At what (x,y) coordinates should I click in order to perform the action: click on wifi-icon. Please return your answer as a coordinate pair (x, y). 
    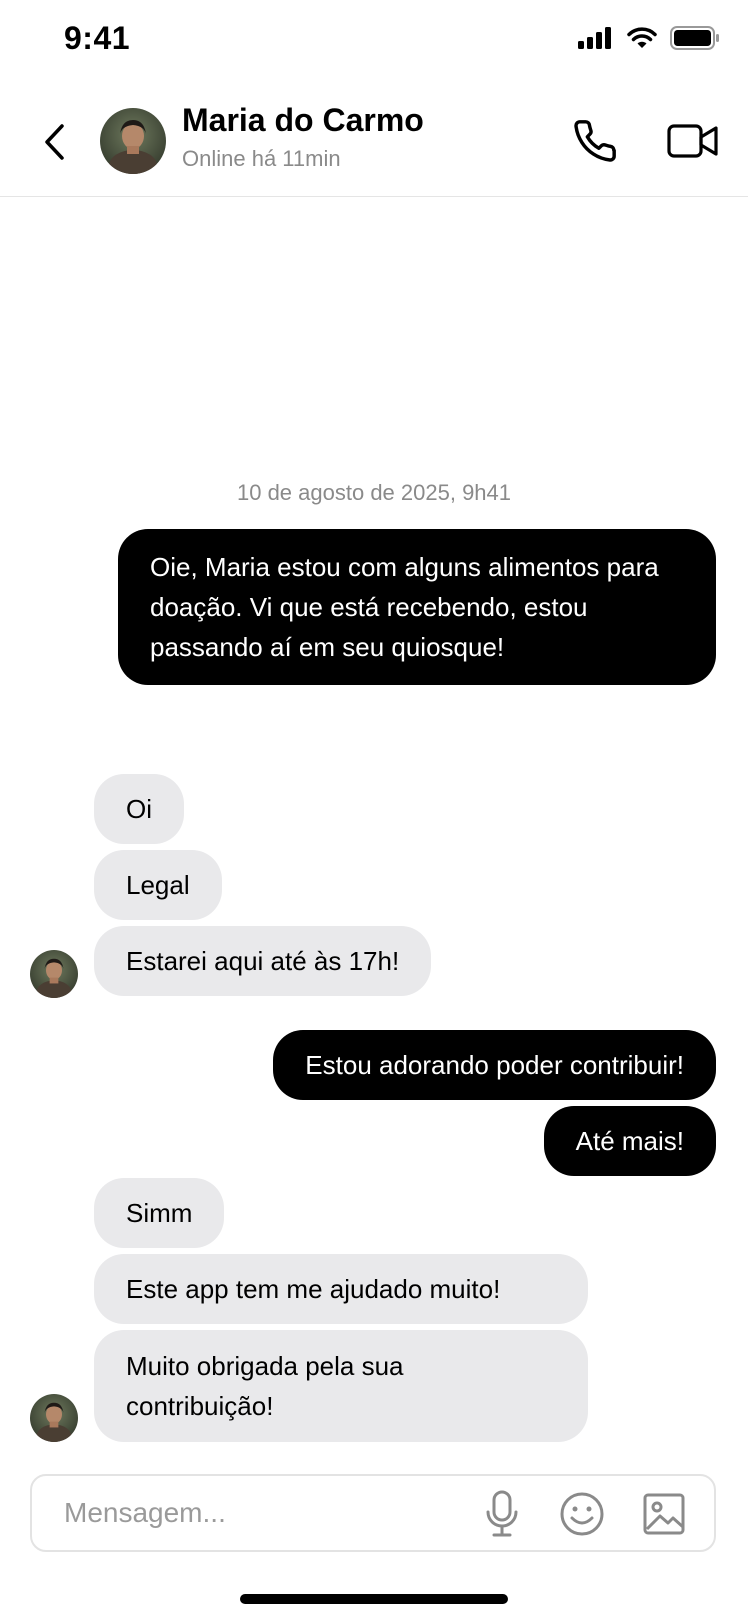
    Looking at the image, I should click on (642, 37).